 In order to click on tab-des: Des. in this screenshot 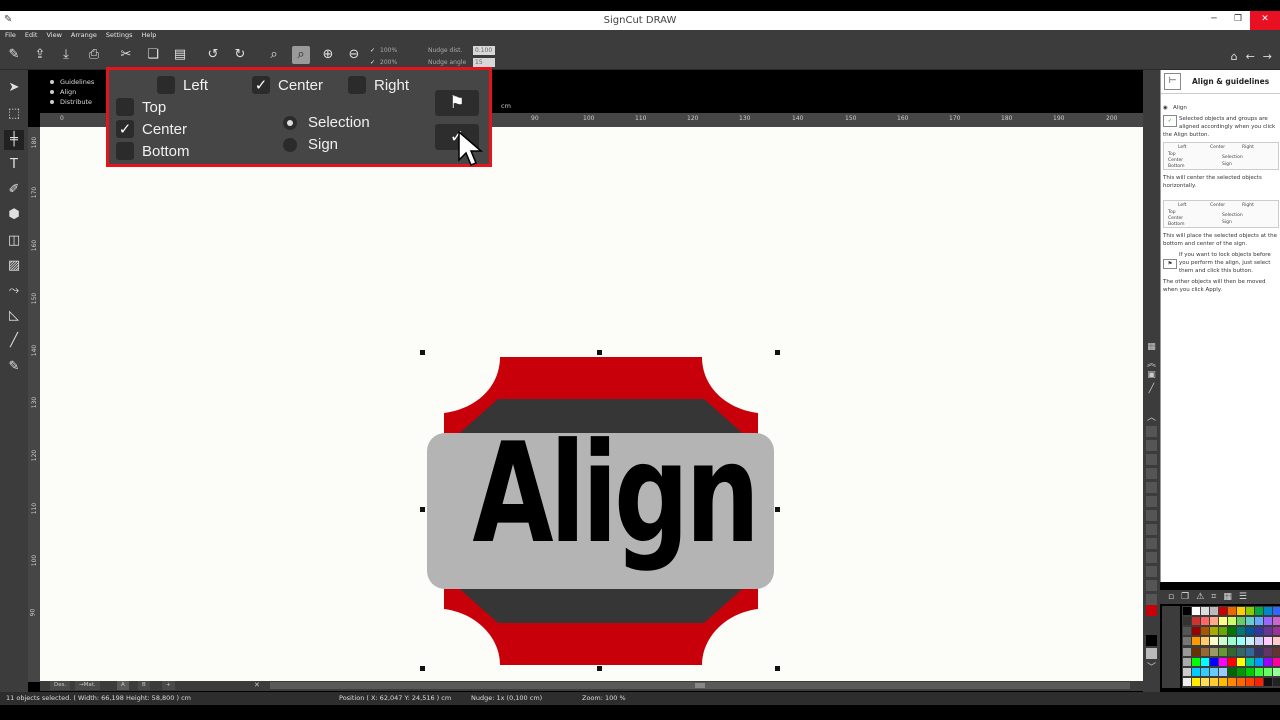, I will do `click(60, 685)`.